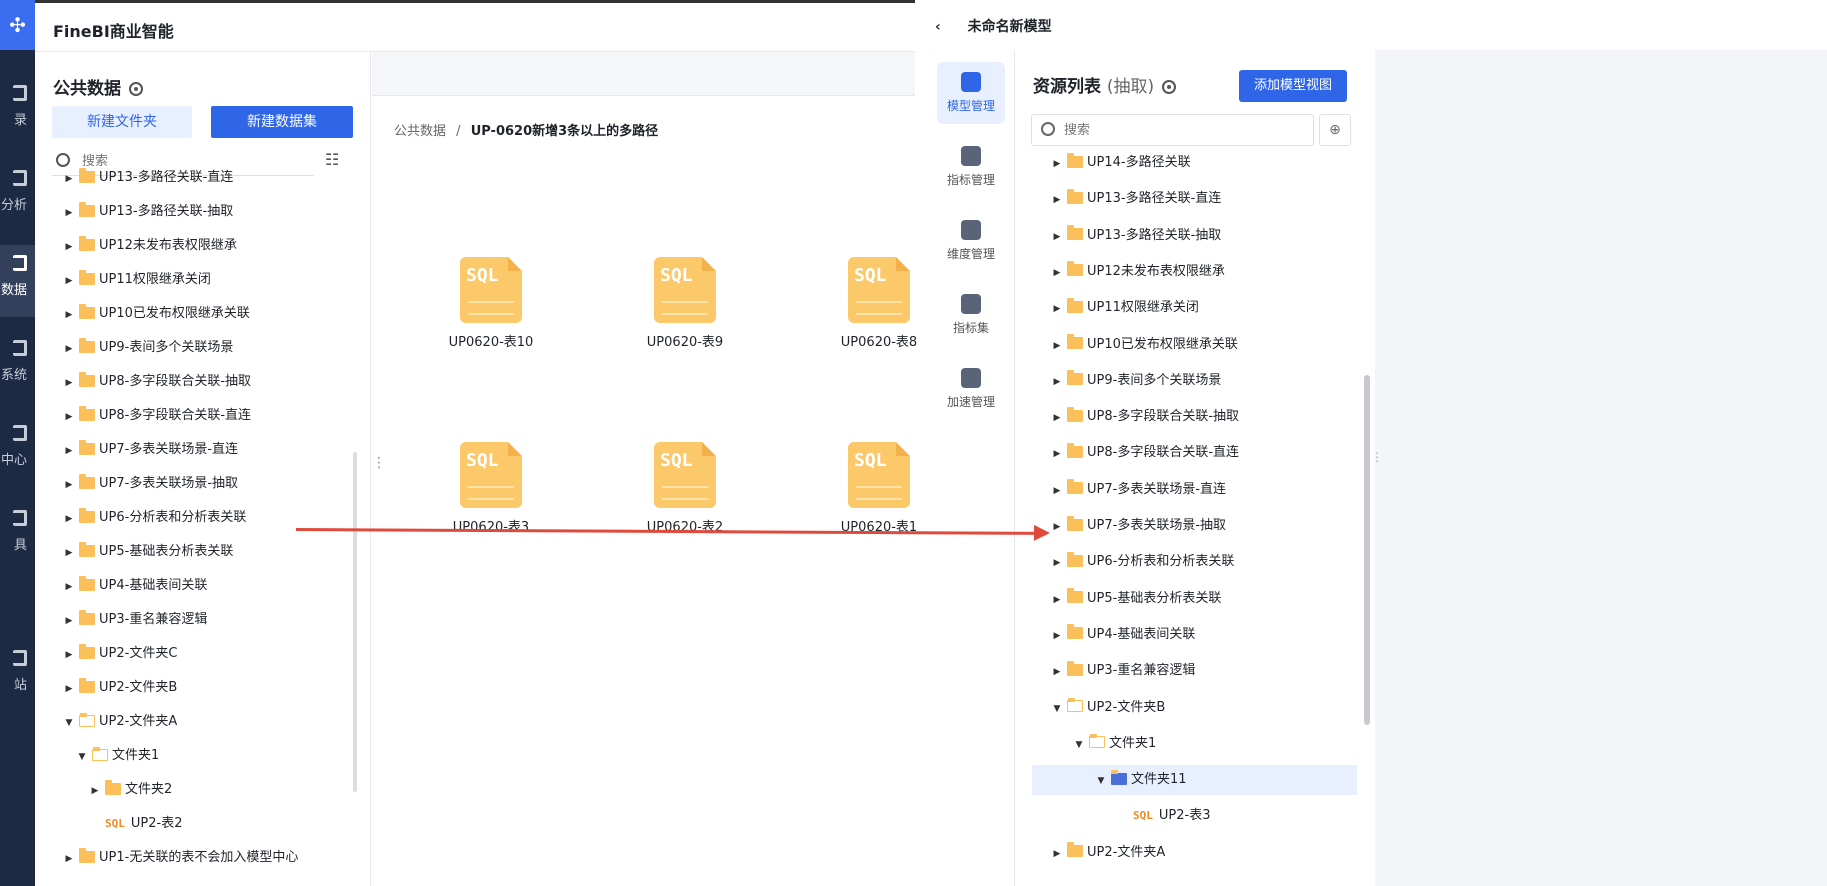  What do you see at coordinates (1163, 816) in the screenshot?
I see `tree-row: SQL UP2-表3` at bounding box center [1163, 816].